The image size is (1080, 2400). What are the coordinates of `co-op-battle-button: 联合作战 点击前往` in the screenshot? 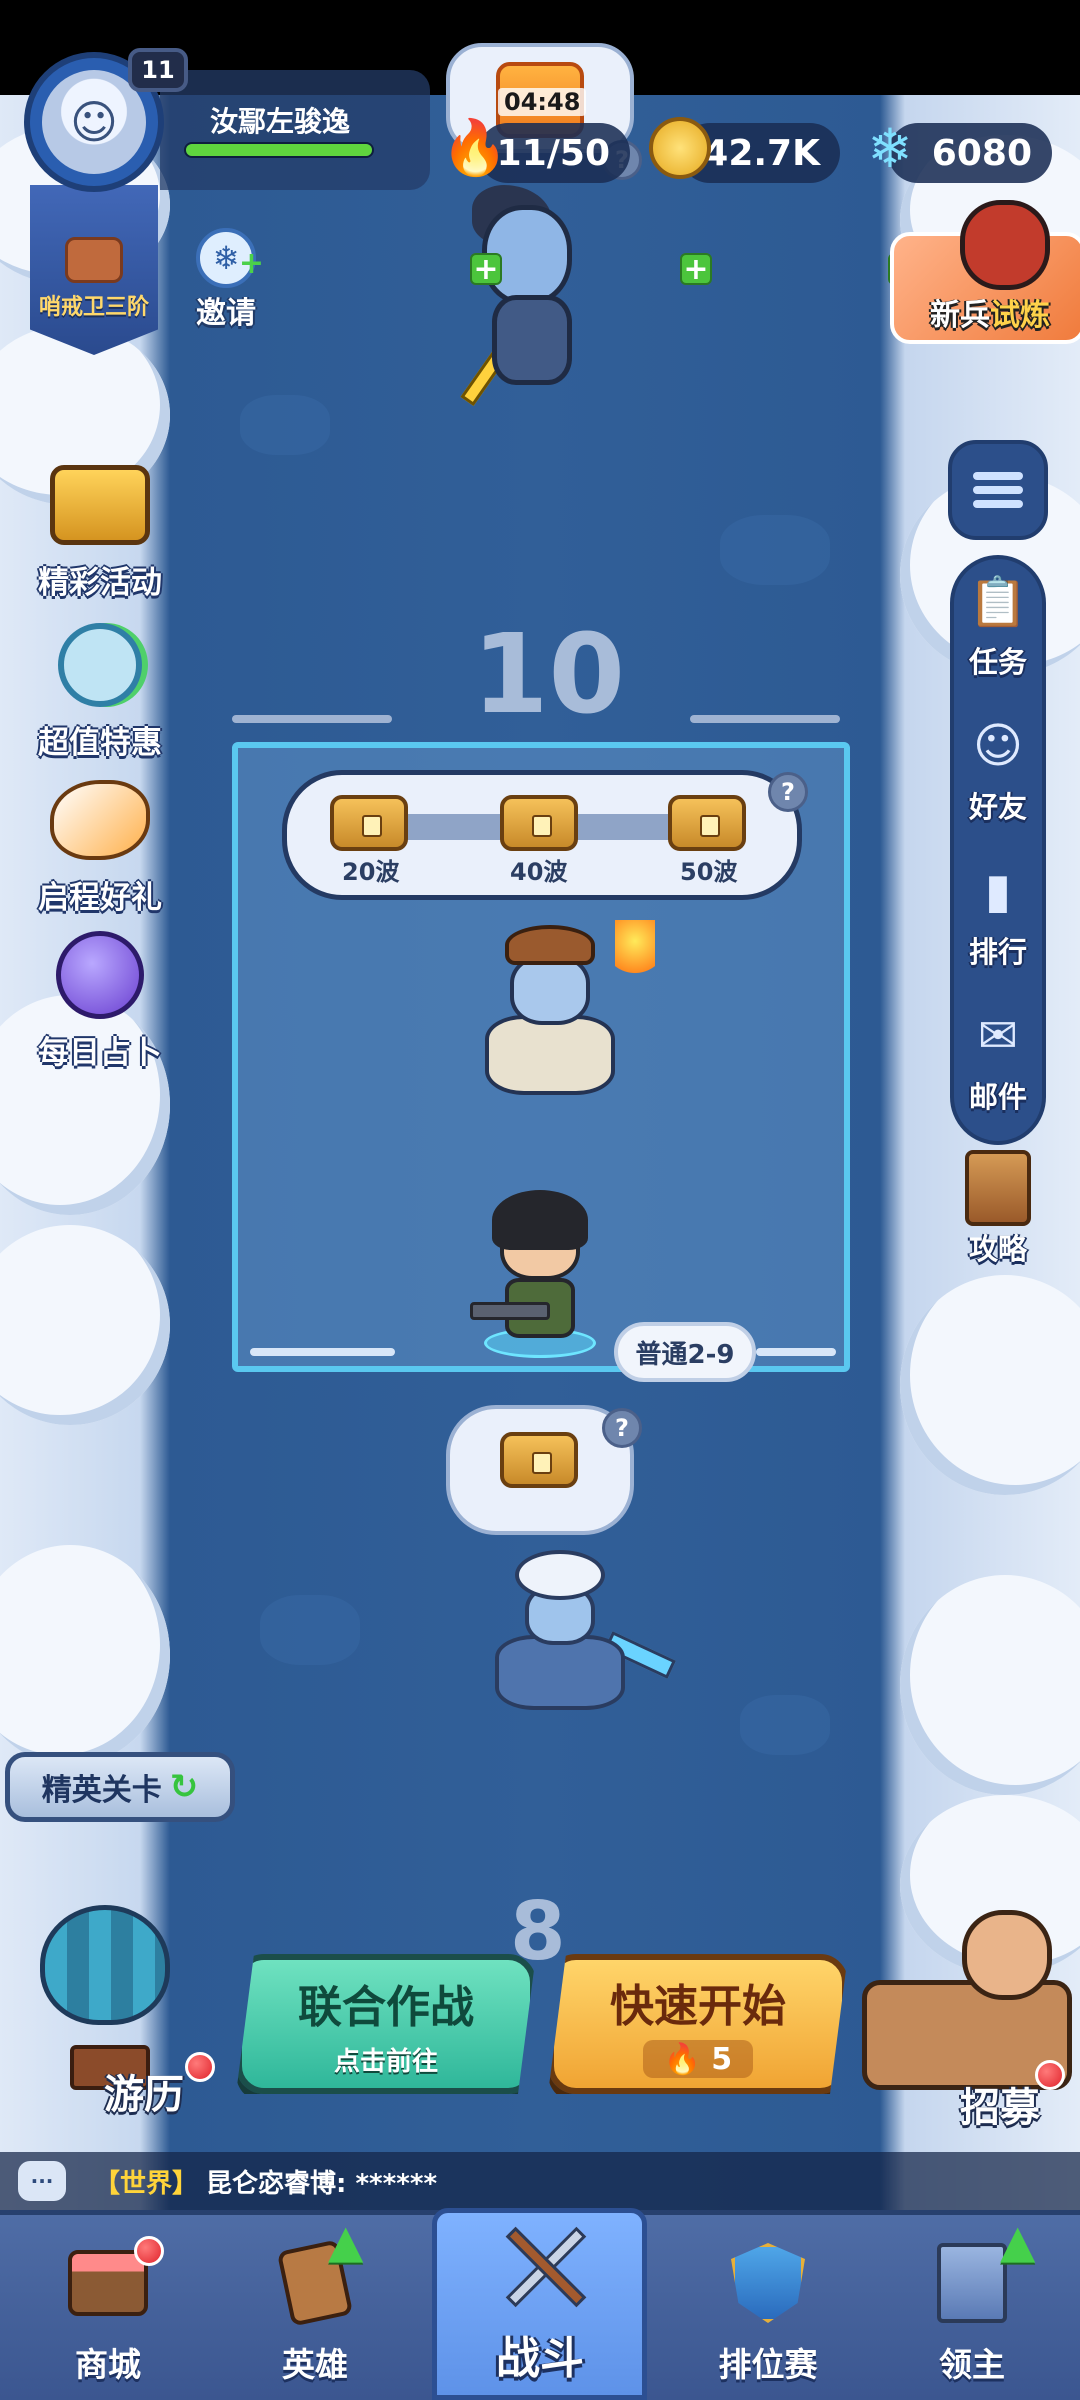 It's located at (386, 2024).